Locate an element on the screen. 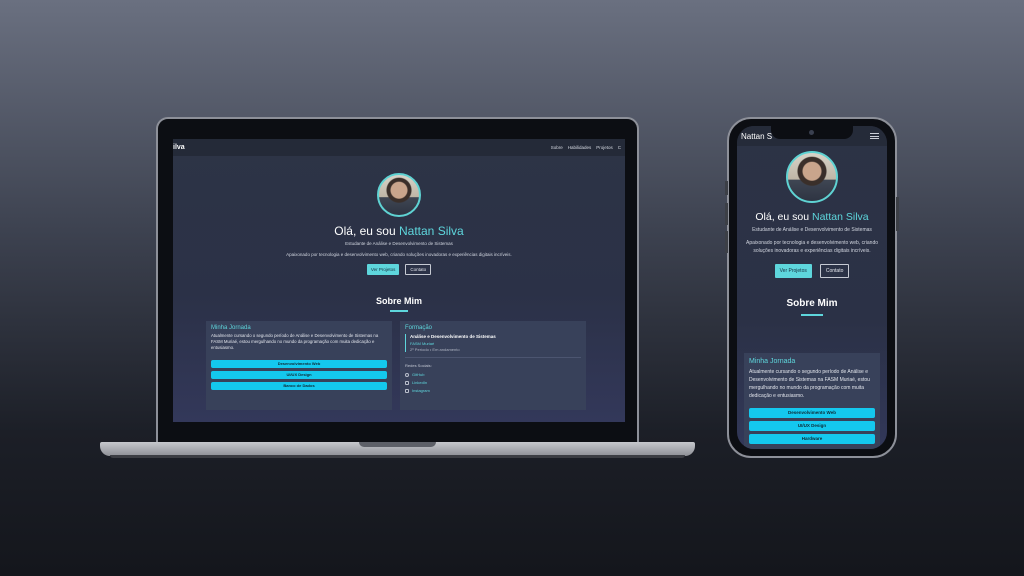 The height and width of the screenshot is (576, 1024). social-label: Instagram is located at coordinates (421, 390).